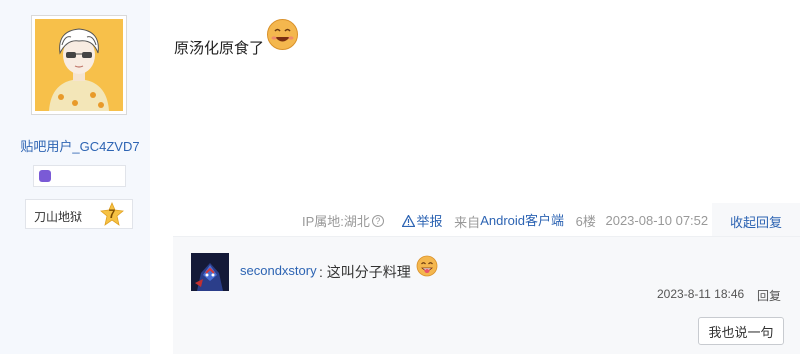 This screenshot has height=354, width=800. I want to click on ip-location: IP属地:湖北, so click(336, 222).